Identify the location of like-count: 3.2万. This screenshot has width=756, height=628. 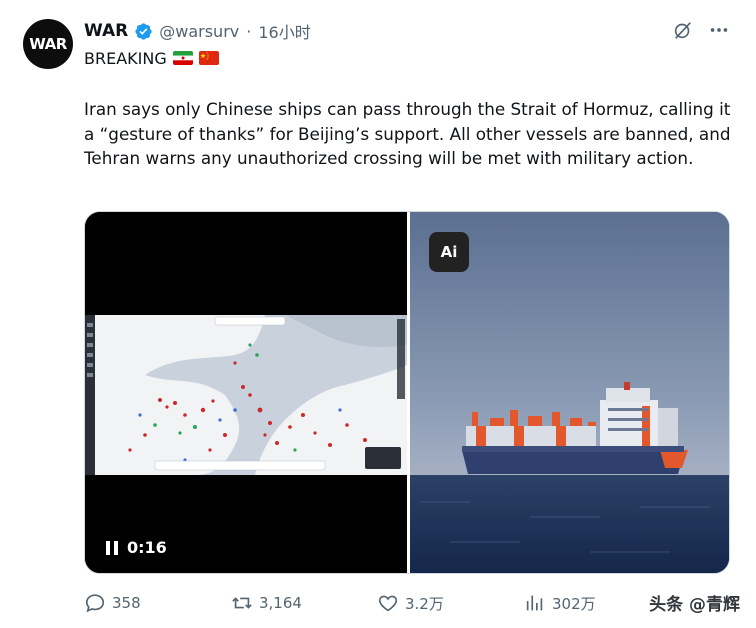
(424, 603).